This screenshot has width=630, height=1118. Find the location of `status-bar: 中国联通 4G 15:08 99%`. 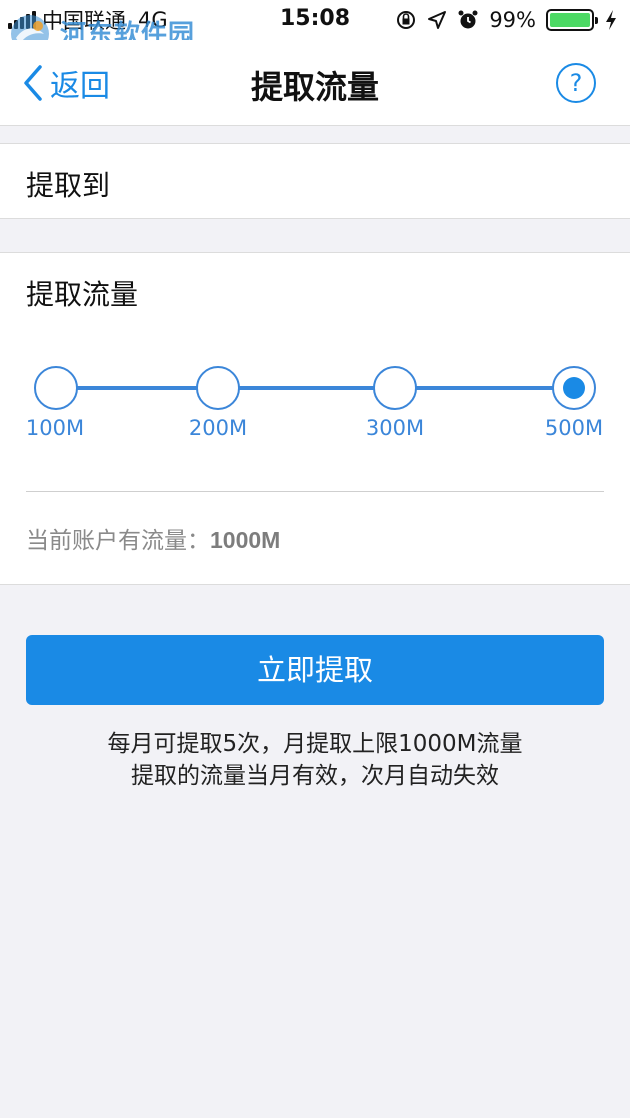

status-bar: 中国联通 4G 15:08 99% is located at coordinates (315, 20).